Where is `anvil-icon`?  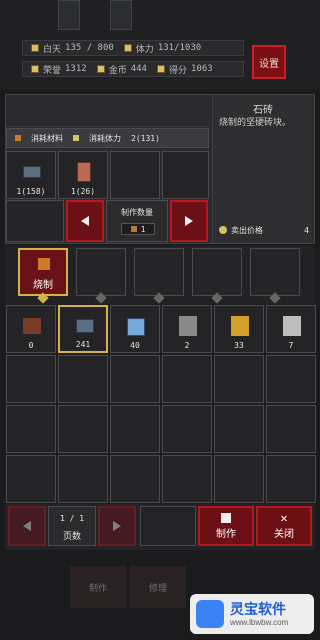
anvil-icon is located at coordinates (226, 517).